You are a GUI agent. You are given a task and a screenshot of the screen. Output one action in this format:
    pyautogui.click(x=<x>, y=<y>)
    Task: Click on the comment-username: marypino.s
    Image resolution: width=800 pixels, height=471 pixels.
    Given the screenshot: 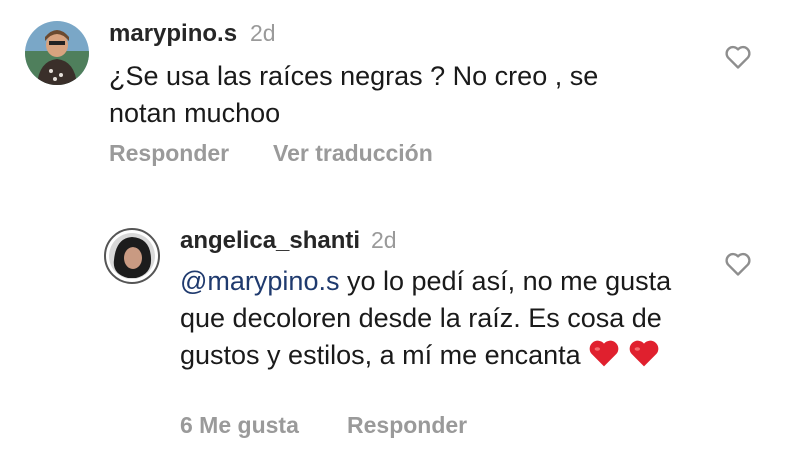 What is the action you would take?
    pyautogui.click(x=173, y=34)
    